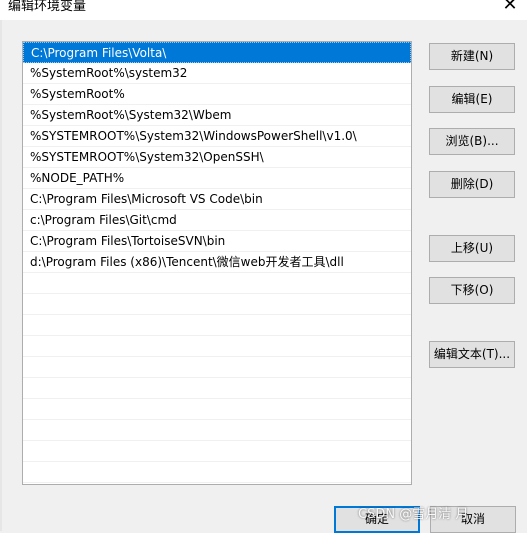 The height and width of the screenshot is (533, 527). Describe the element at coordinates (77, 94) in the screenshot. I see `list-item-label: %SystemRoot%` at that location.